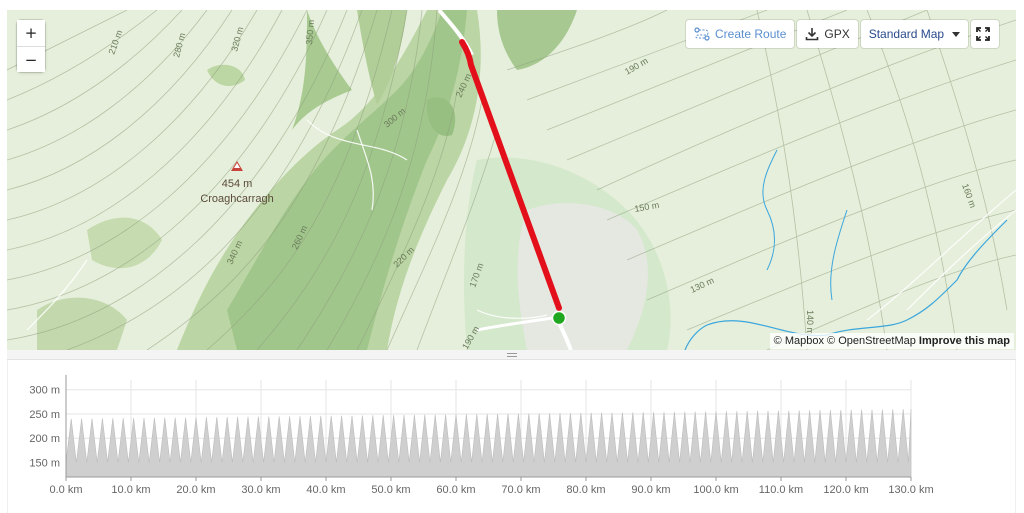  I want to click on y-tick-label: 200 m, so click(44, 439).